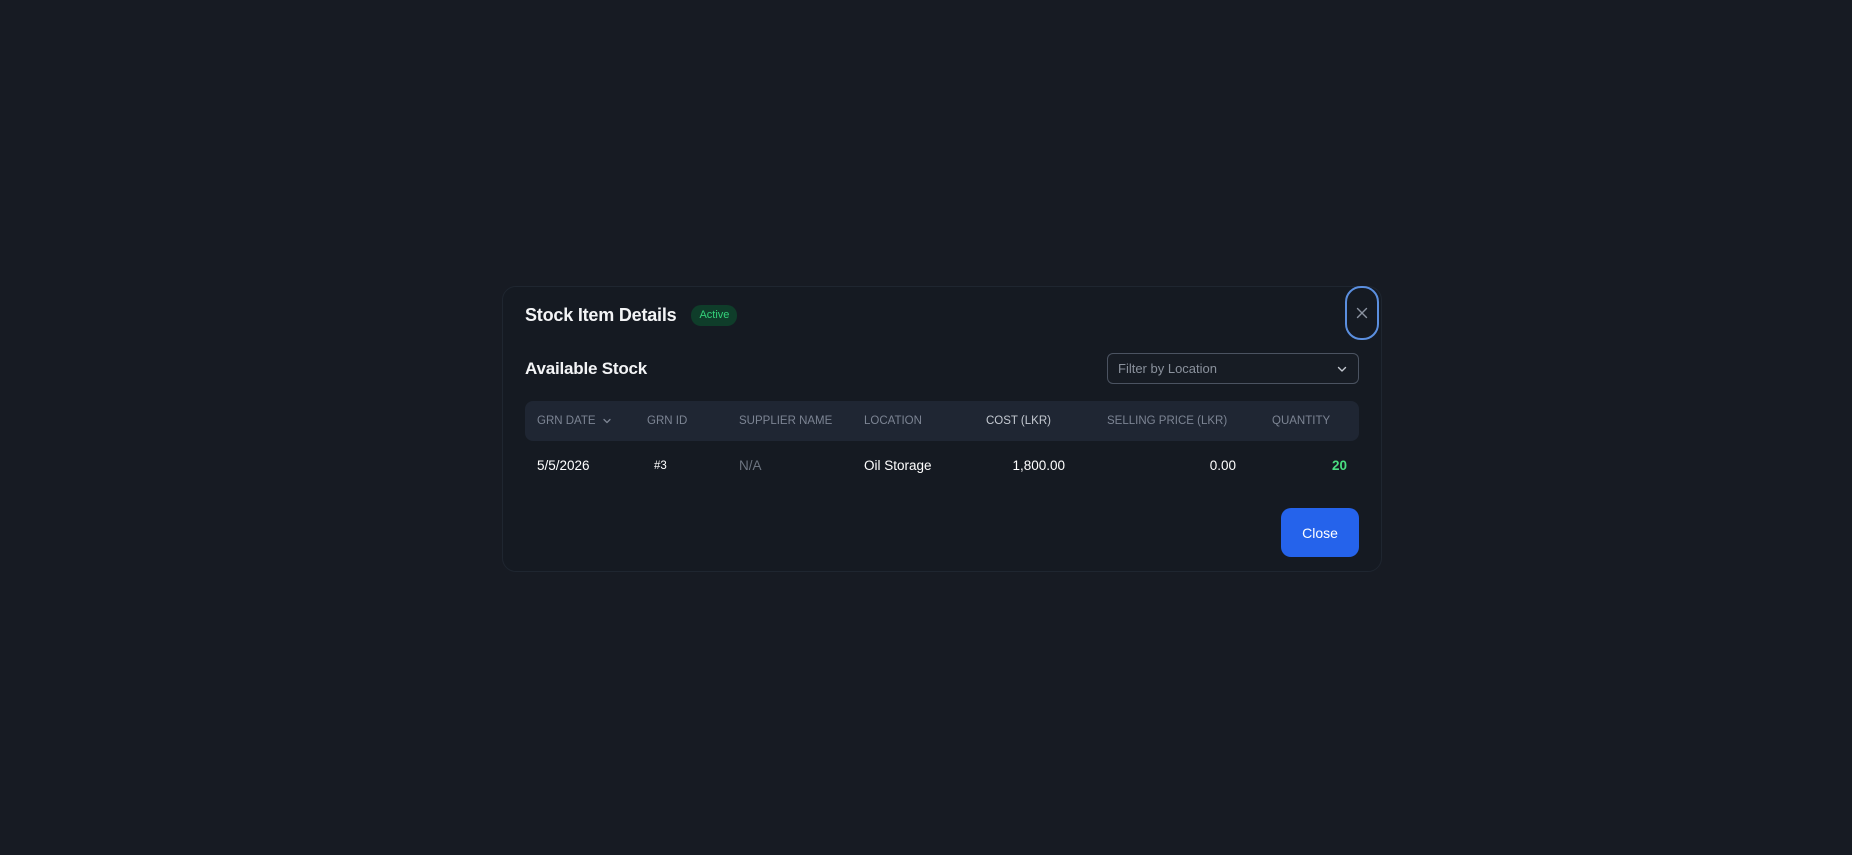 The image size is (1852, 855). What do you see at coordinates (1167, 368) in the screenshot?
I see `filter-placeholder: Filter by Location` at bounding box center [1167, 368].